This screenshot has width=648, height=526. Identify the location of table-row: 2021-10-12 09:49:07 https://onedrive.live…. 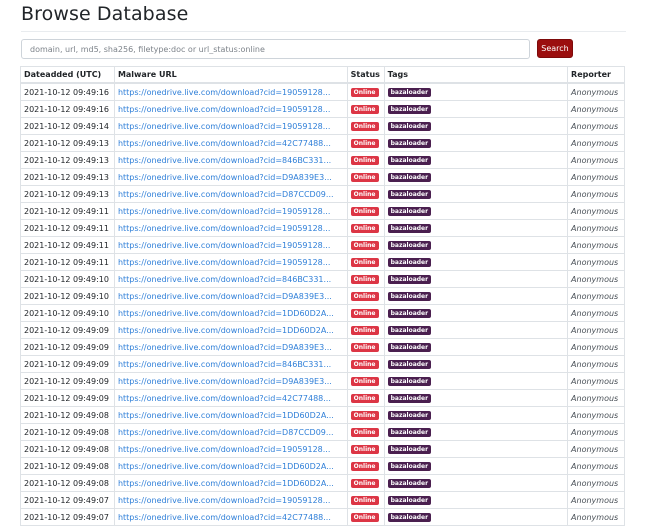
(322, 500).